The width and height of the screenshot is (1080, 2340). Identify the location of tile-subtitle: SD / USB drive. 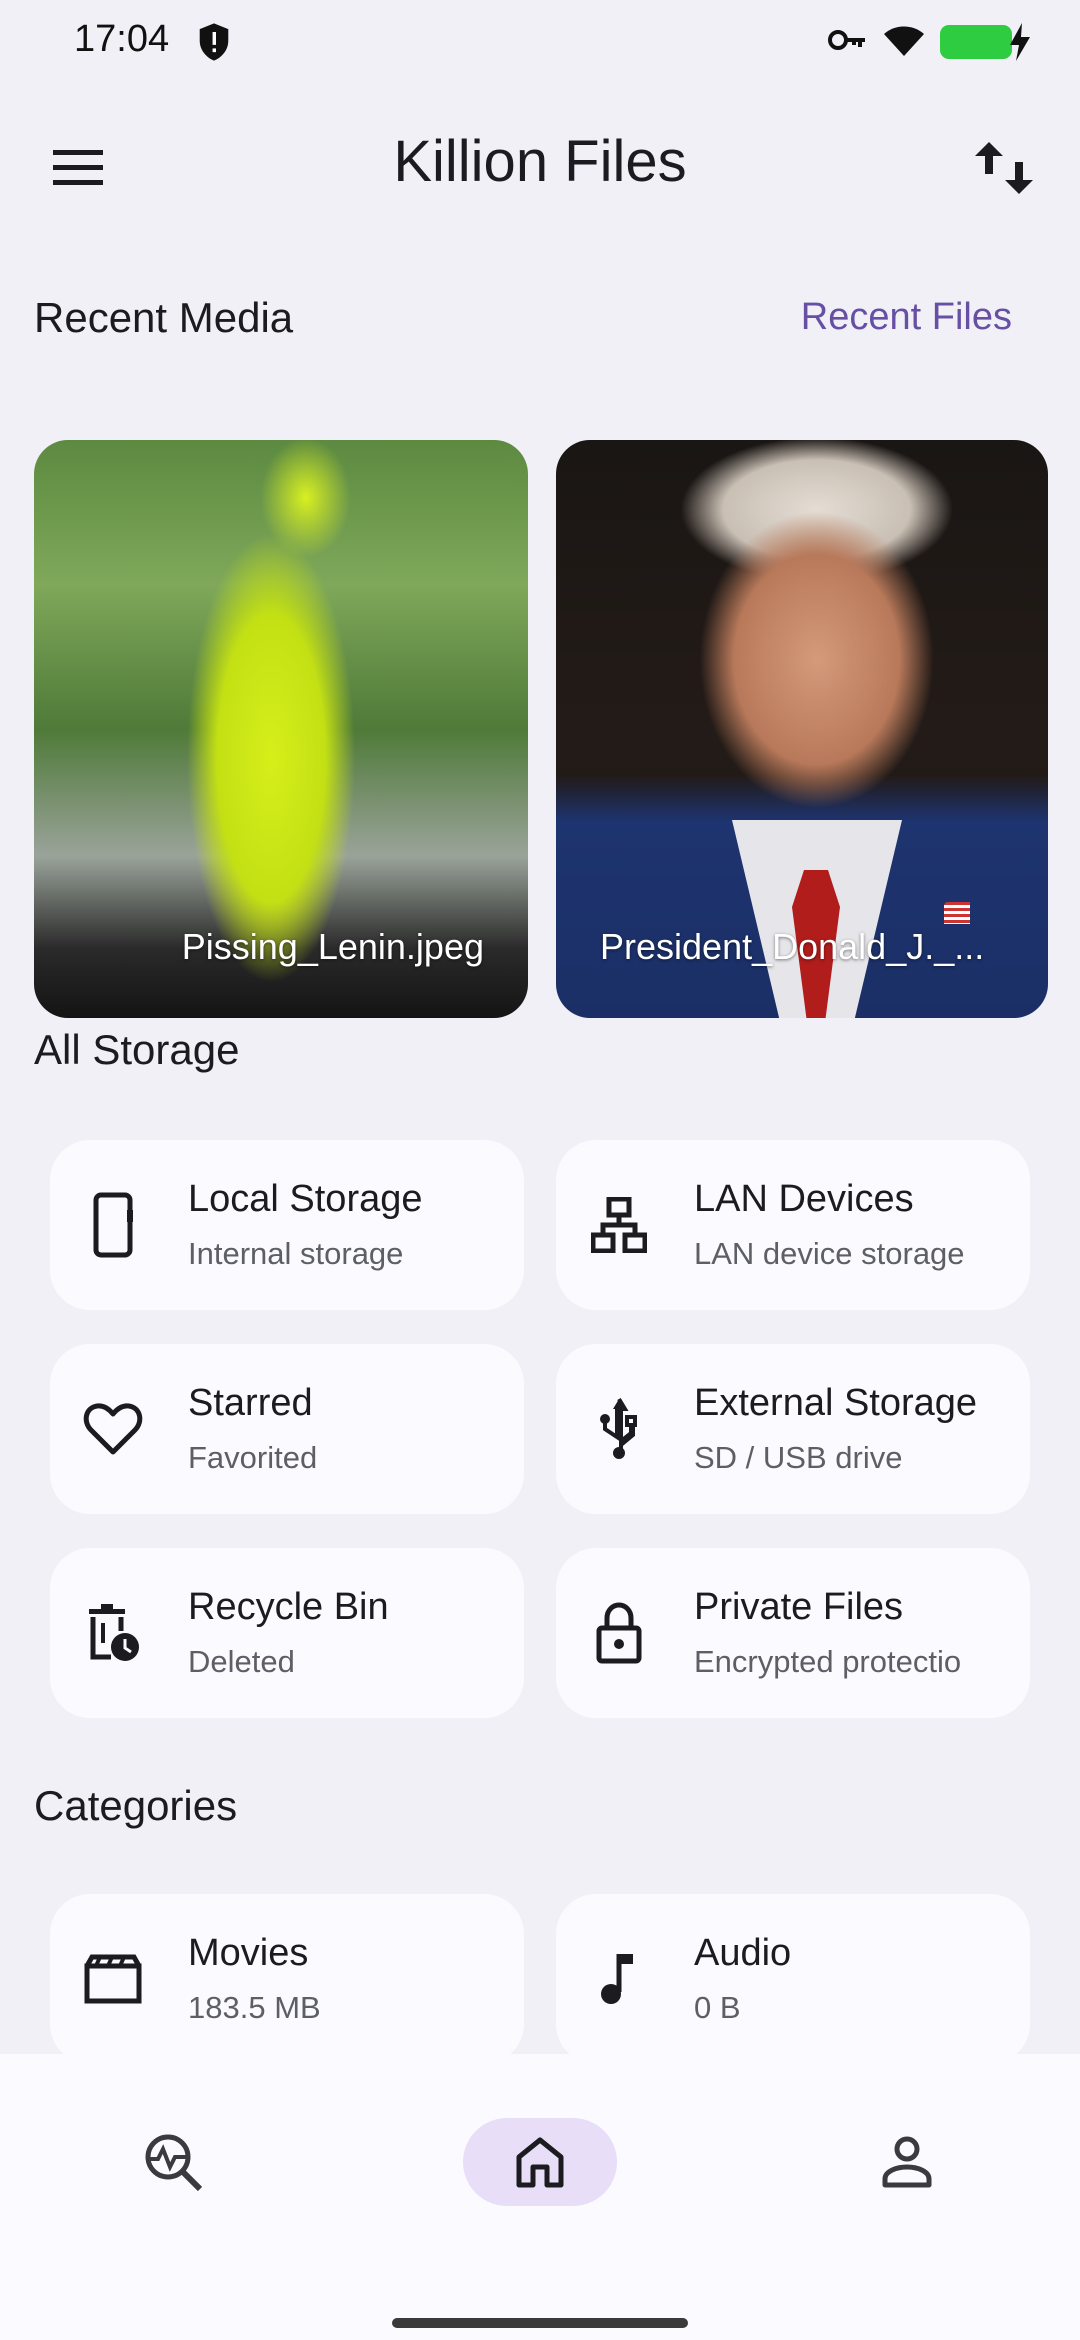
(798, 1457).